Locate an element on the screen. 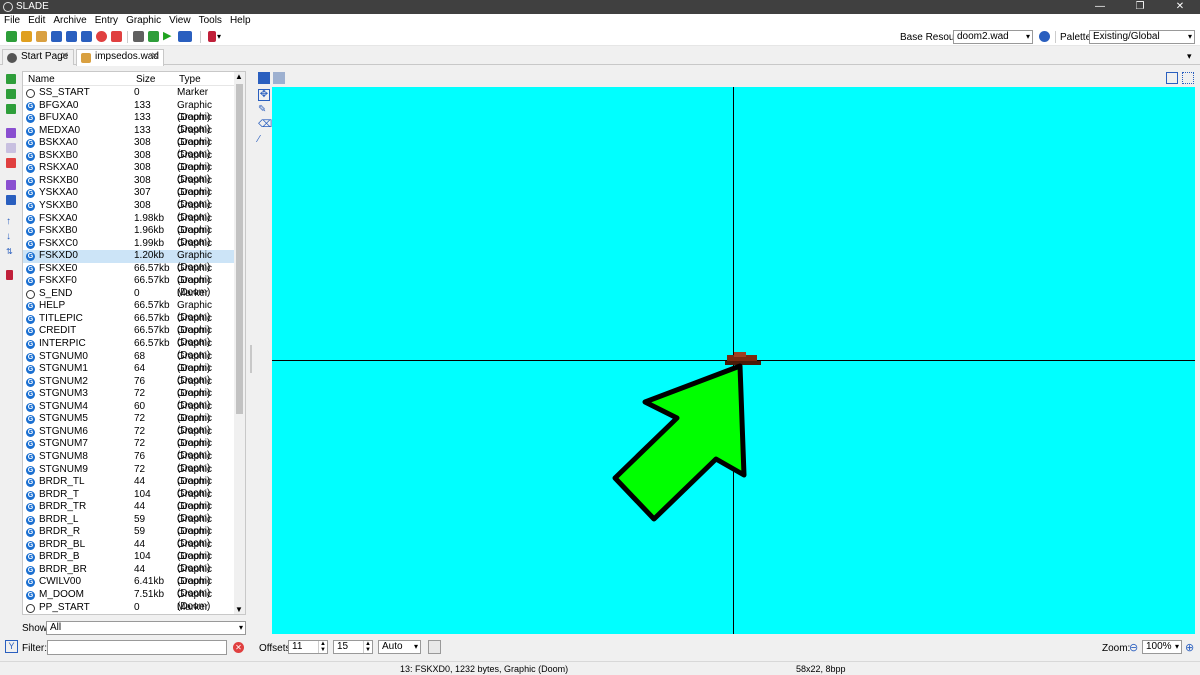 The height and width of the screenshot is (675, 1200). table-row: G BSKXA0 308 Graphic (Doom) is located at coordinates (129, 148).